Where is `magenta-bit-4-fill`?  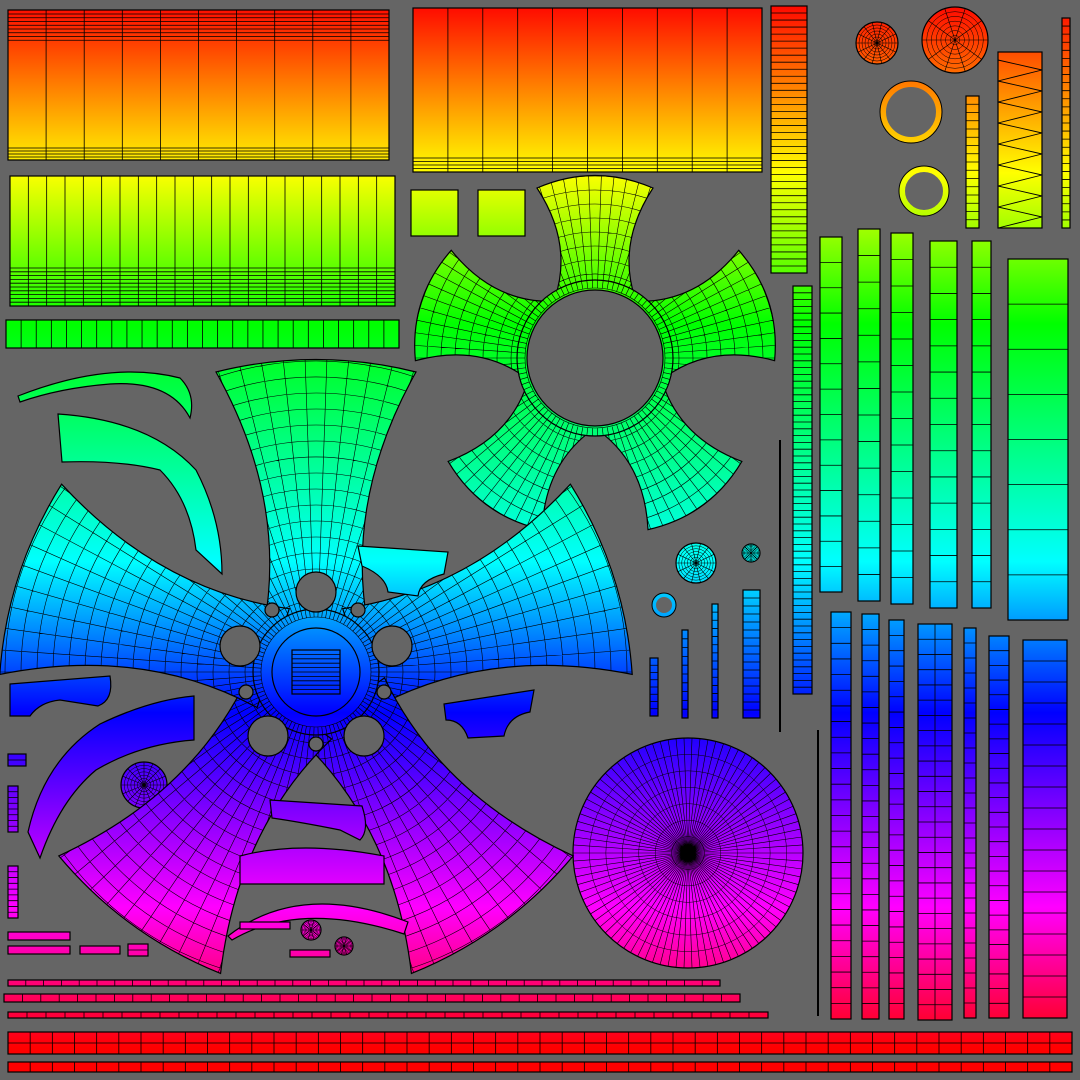 magenta-bit-4-fill is located at coordinates (39, 950).